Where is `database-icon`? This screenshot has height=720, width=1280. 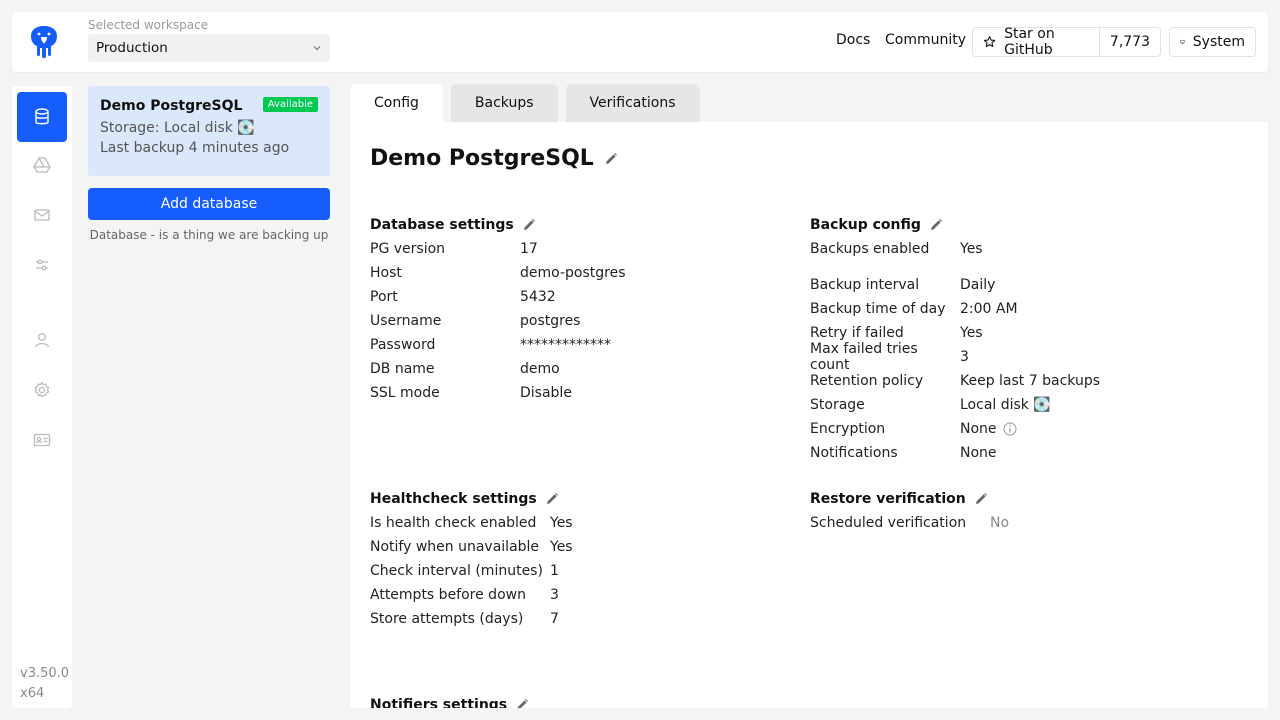 database-icon is located at coordinates (42, 116).